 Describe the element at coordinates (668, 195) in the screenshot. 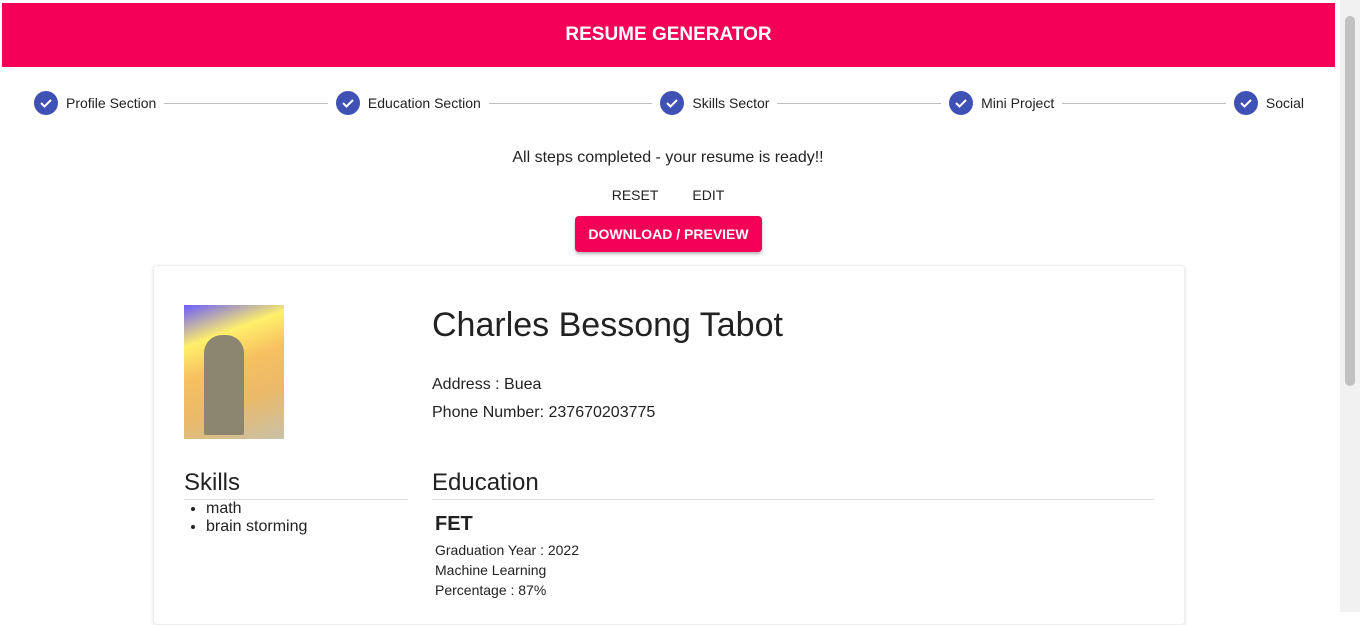

I see `action-row: RESET EDIT` at that location.